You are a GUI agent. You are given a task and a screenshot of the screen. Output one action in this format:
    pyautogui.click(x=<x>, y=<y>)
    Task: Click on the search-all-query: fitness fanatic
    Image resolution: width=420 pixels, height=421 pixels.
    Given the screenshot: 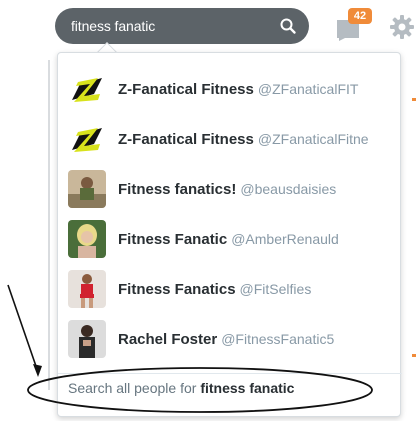 What is the action you would take?
    pyautogui.click(x=247, y=388)
    